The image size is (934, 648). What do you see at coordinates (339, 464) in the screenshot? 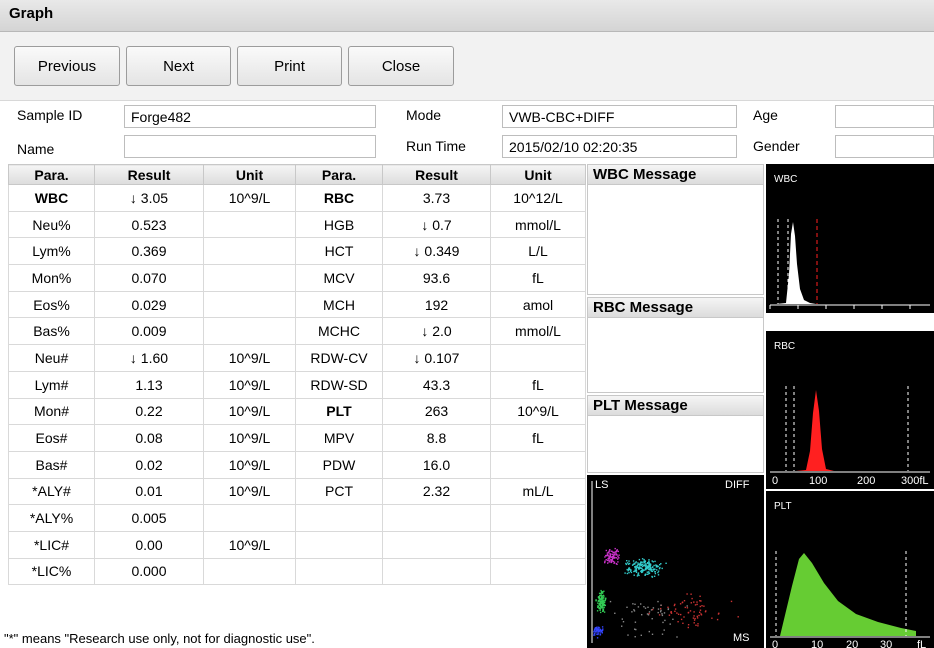
I see `param-name: PDW` at bounding box center [339, 464].